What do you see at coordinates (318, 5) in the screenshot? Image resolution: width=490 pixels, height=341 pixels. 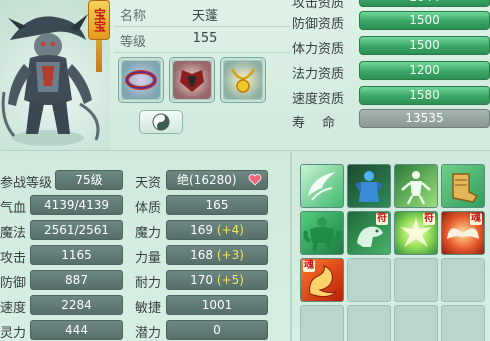 I see `aptitude-label: 攻击资质` at bounding box center [318, 5].